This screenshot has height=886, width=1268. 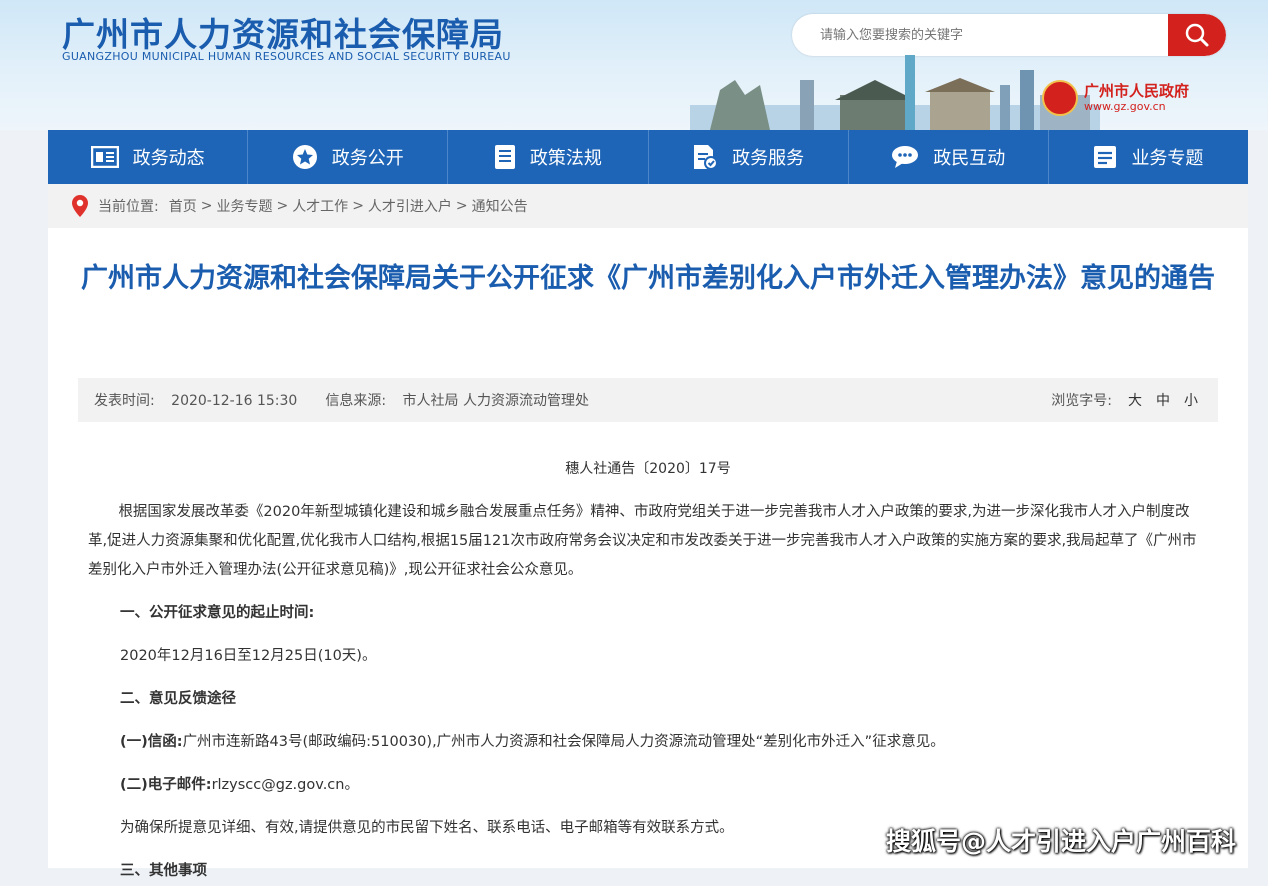 What do you see at coordinates (356, 401) in the screenshot?
I see `info-source-label: 信息来源:` at bounding box center [356, 401].